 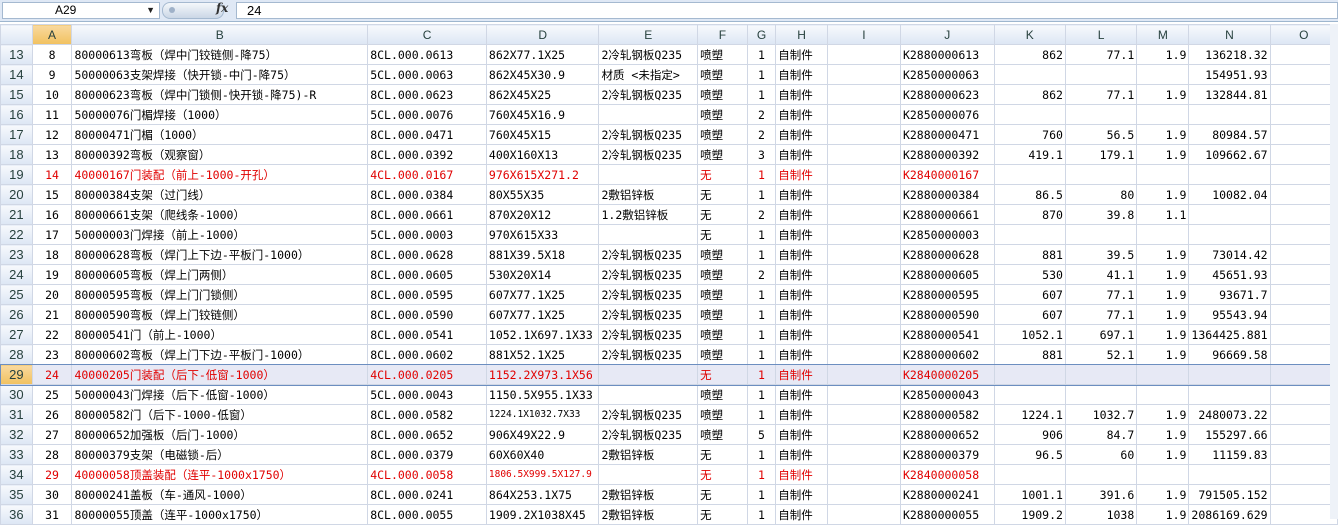 I want to click on row-header: 13, so click(x=16, y=54).